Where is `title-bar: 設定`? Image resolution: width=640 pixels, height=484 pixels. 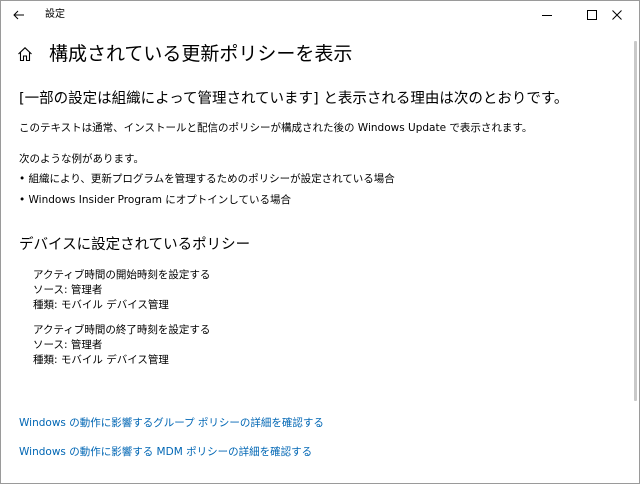 title-bar: 設定 is located at coordinates (320, 15).